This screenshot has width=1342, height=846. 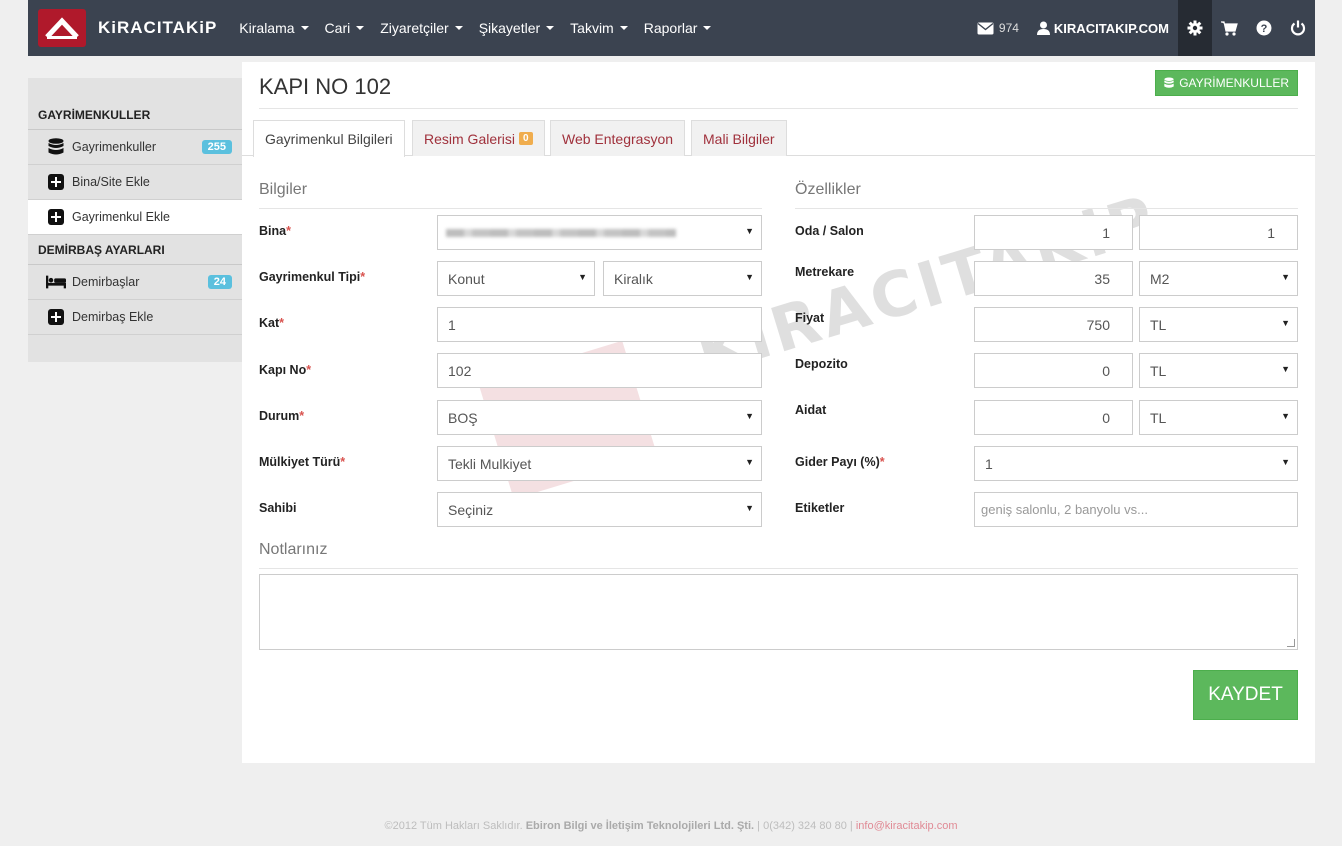 What do you see at coordinates (829, 231) in the screenshot?
I see `label-oda-salon: Oda / Salon` at bounding box center [829, 231].